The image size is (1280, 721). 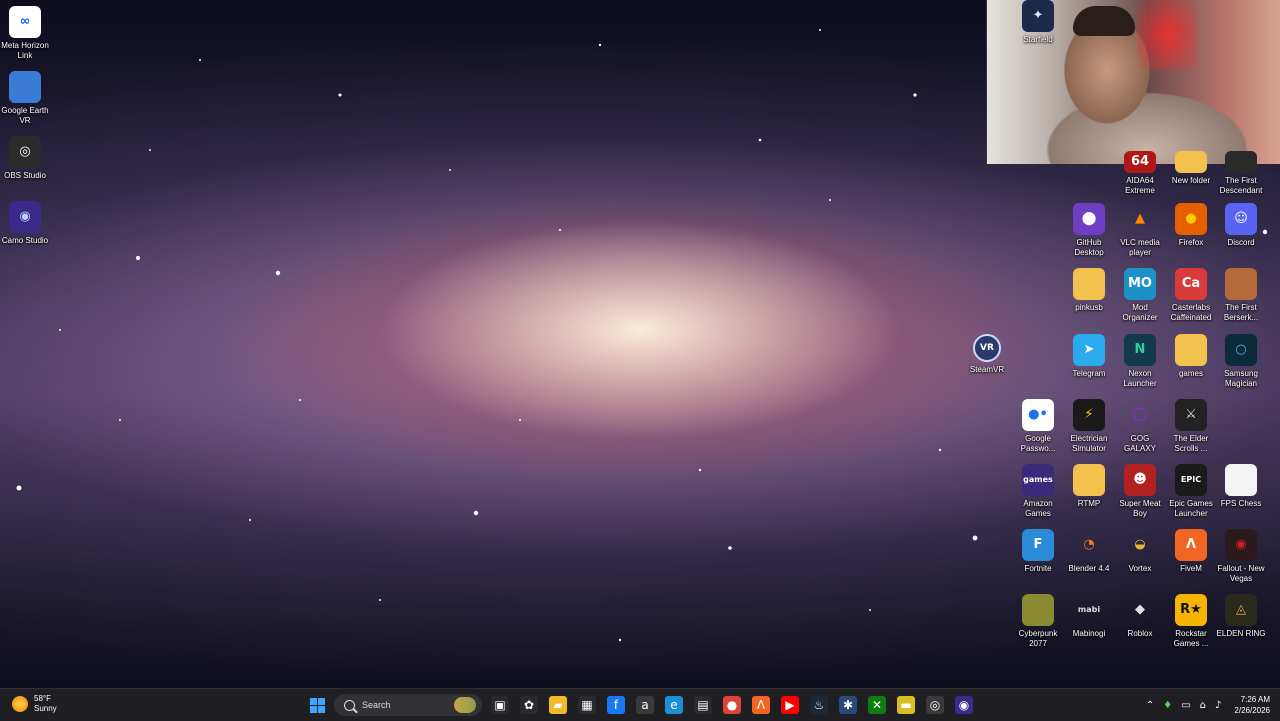 What do you see at coordinates (1089, 350) in the screenshot?
I see `telegram-icon: ➤` at bounding box center [1089, 350].